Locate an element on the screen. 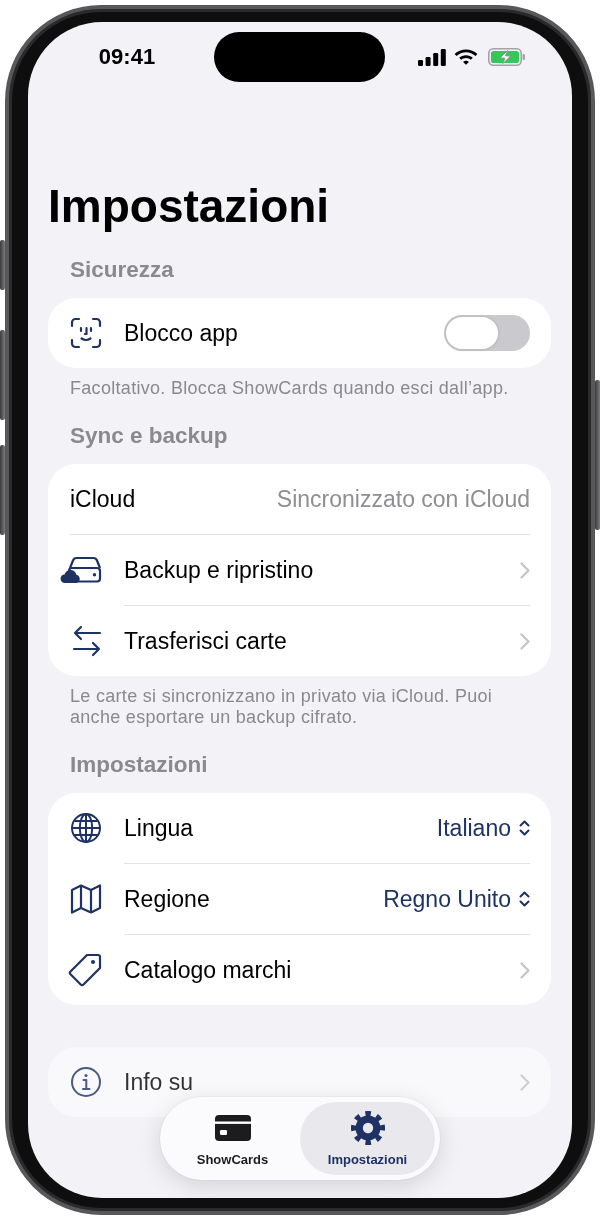  credit-card-icon is located at coordinates (232, 1127).